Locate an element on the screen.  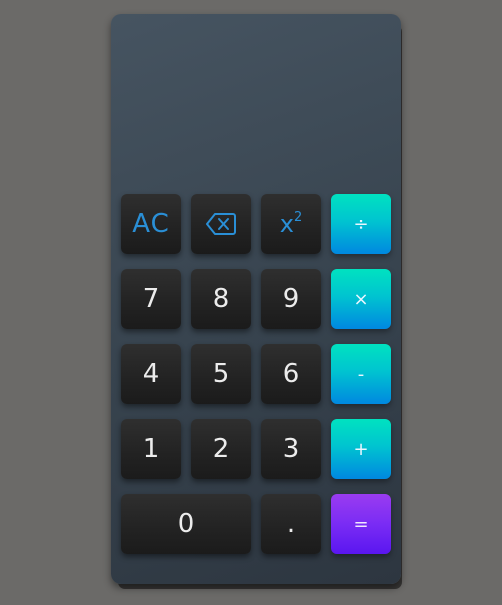
digit-5-label: 5 is located at coordinates (221, 374).